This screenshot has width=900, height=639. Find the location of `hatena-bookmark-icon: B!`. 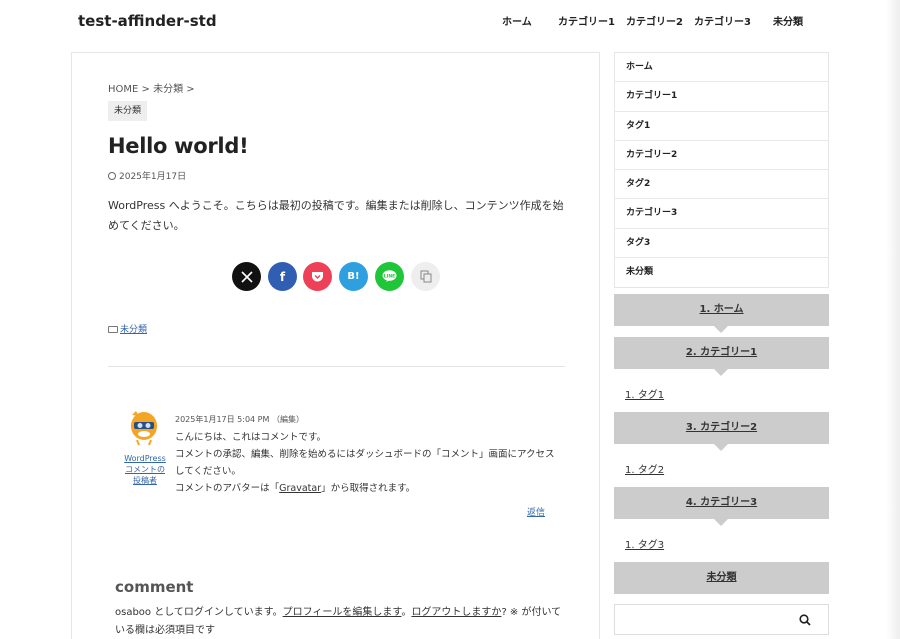

hatena-bookmark-icon: B! is located at coordinates (353, 276).